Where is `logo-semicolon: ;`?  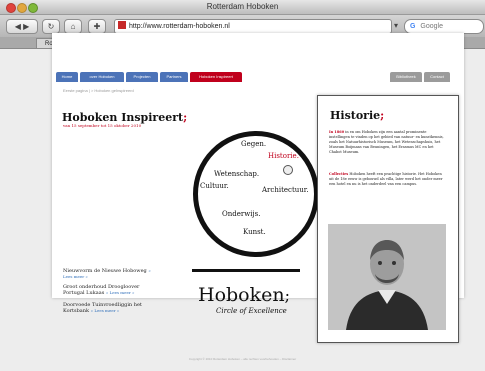
logo-semicolon: ; is located at coordinates (287, 295).